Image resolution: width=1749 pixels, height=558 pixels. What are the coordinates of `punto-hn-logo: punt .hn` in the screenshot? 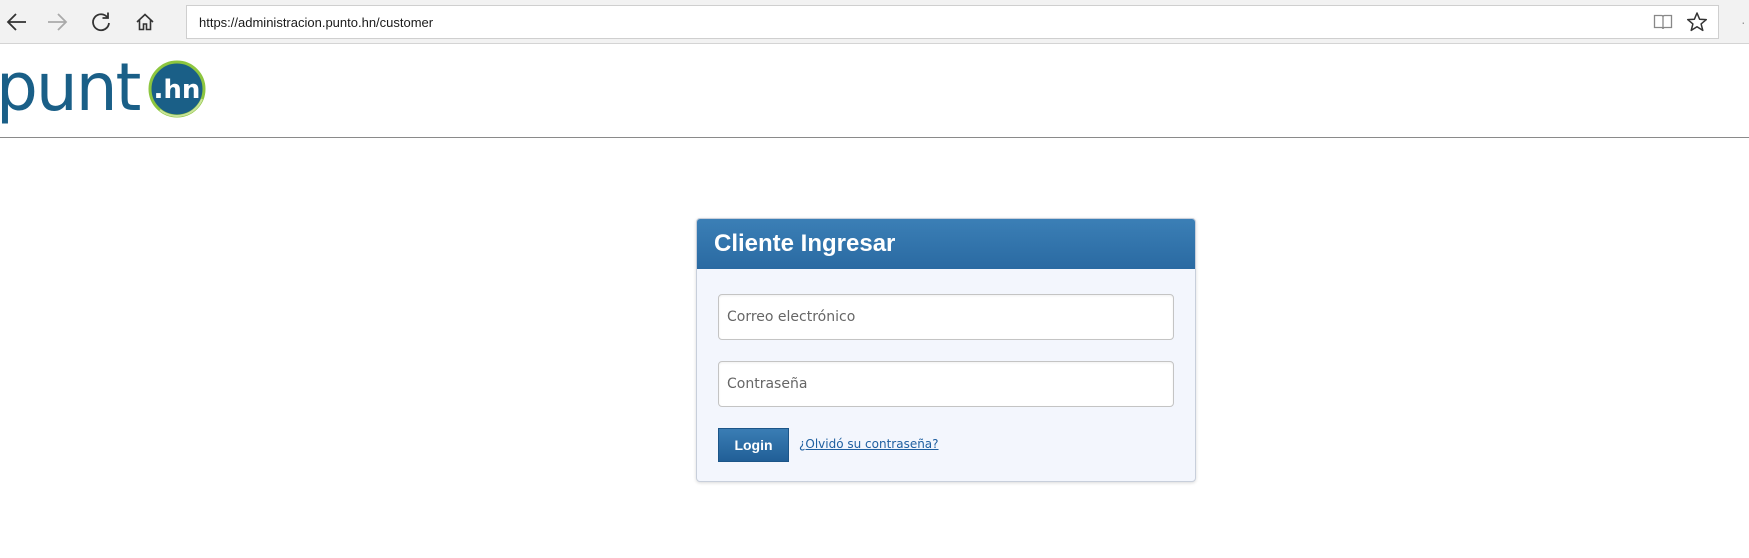 It's located at (110, 91).